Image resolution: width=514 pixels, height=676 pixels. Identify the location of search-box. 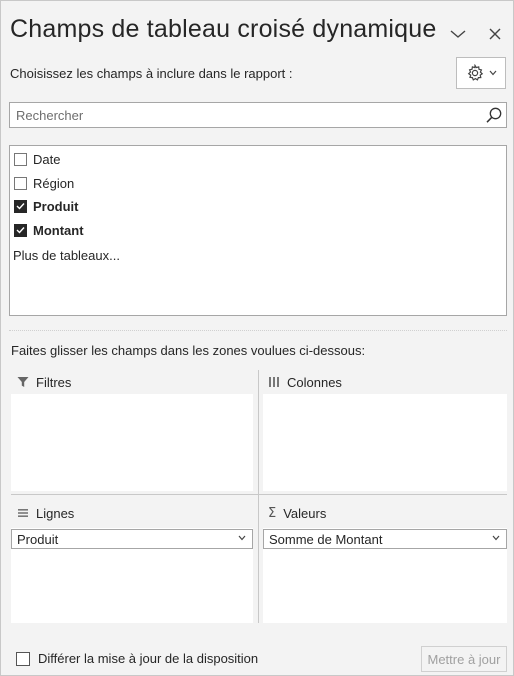
(258, 115).